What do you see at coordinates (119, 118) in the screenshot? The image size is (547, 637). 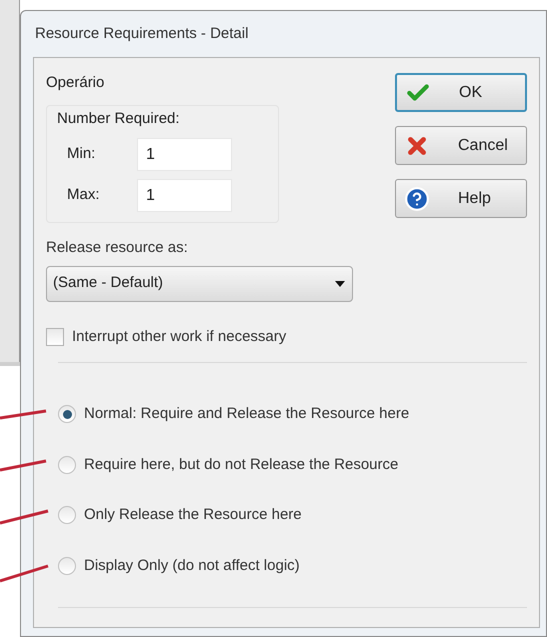 I see `group-label: Number Required:` at bounding box center [119, 118].